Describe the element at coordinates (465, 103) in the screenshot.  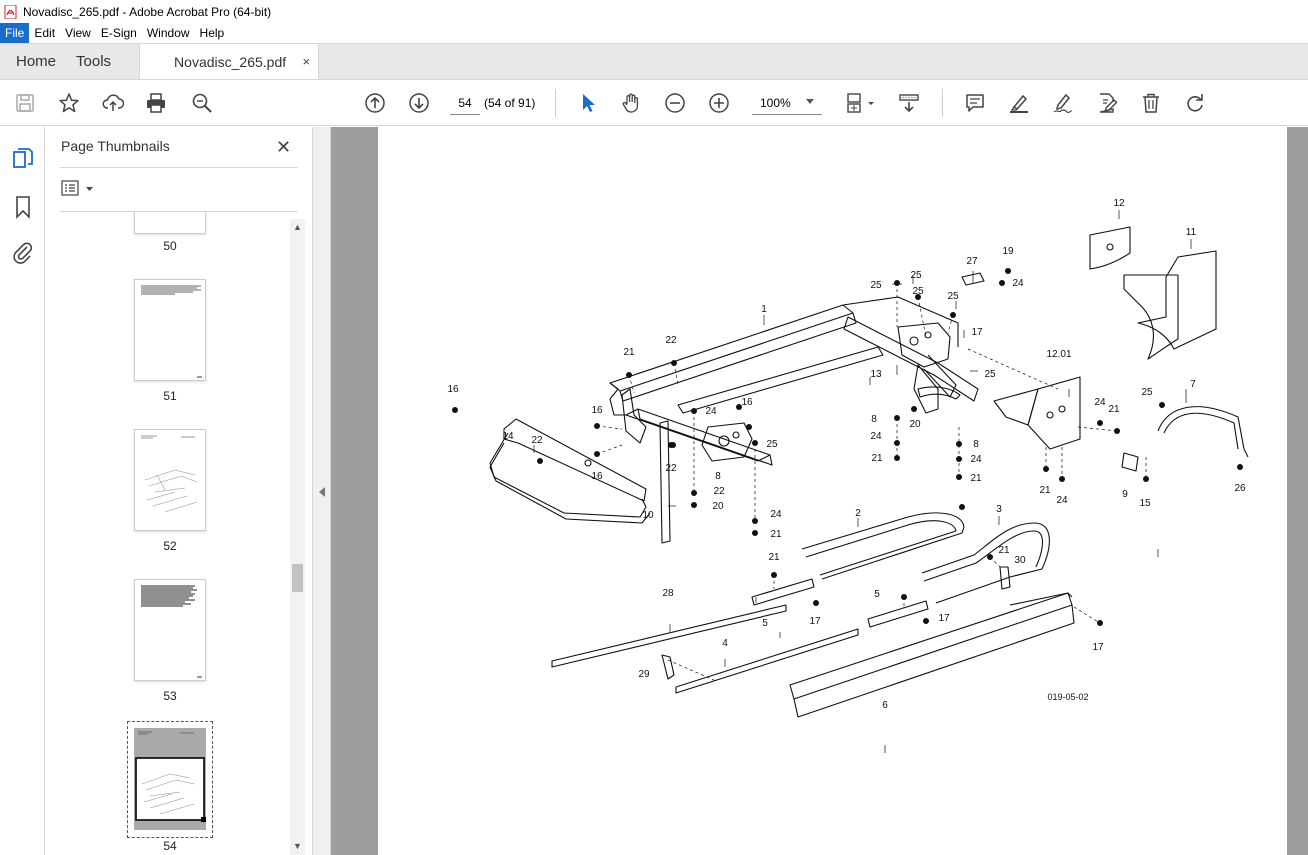
I see `page-number-input: 54` at that location.